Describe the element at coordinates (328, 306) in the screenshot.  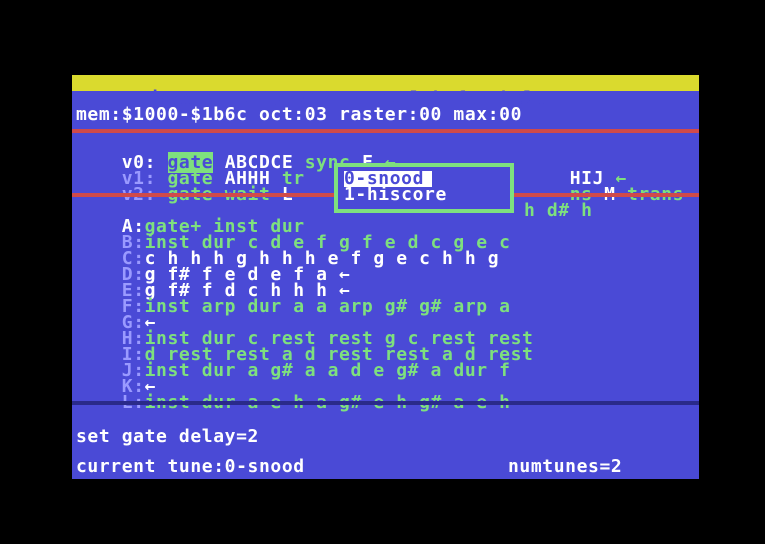
I see `pattern-text: inst arp dur a a arp g# g# arp a` at that location.